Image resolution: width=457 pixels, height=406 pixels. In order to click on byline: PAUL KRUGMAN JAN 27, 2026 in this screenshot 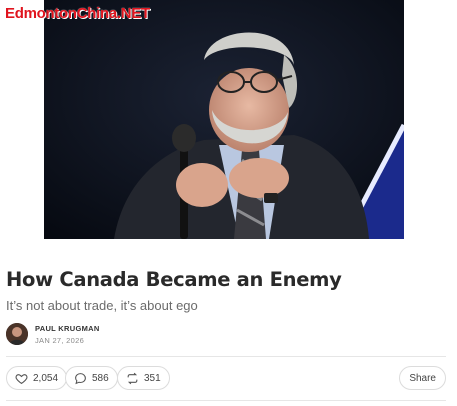, I will do `click(226, 335)`.